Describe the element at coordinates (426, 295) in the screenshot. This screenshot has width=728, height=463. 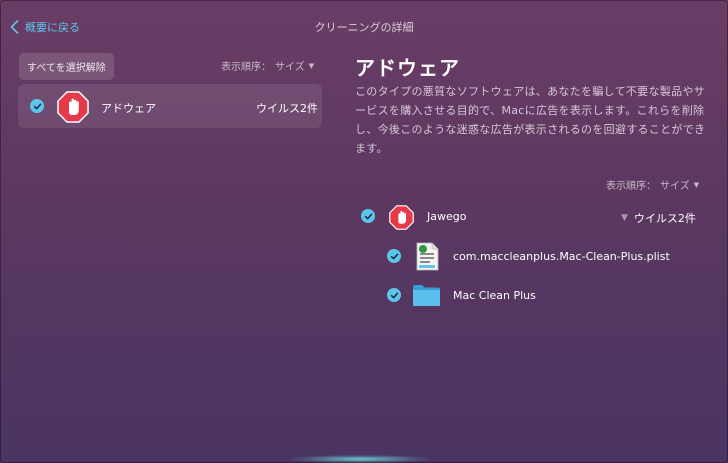
I see `folder-icon` at that location.